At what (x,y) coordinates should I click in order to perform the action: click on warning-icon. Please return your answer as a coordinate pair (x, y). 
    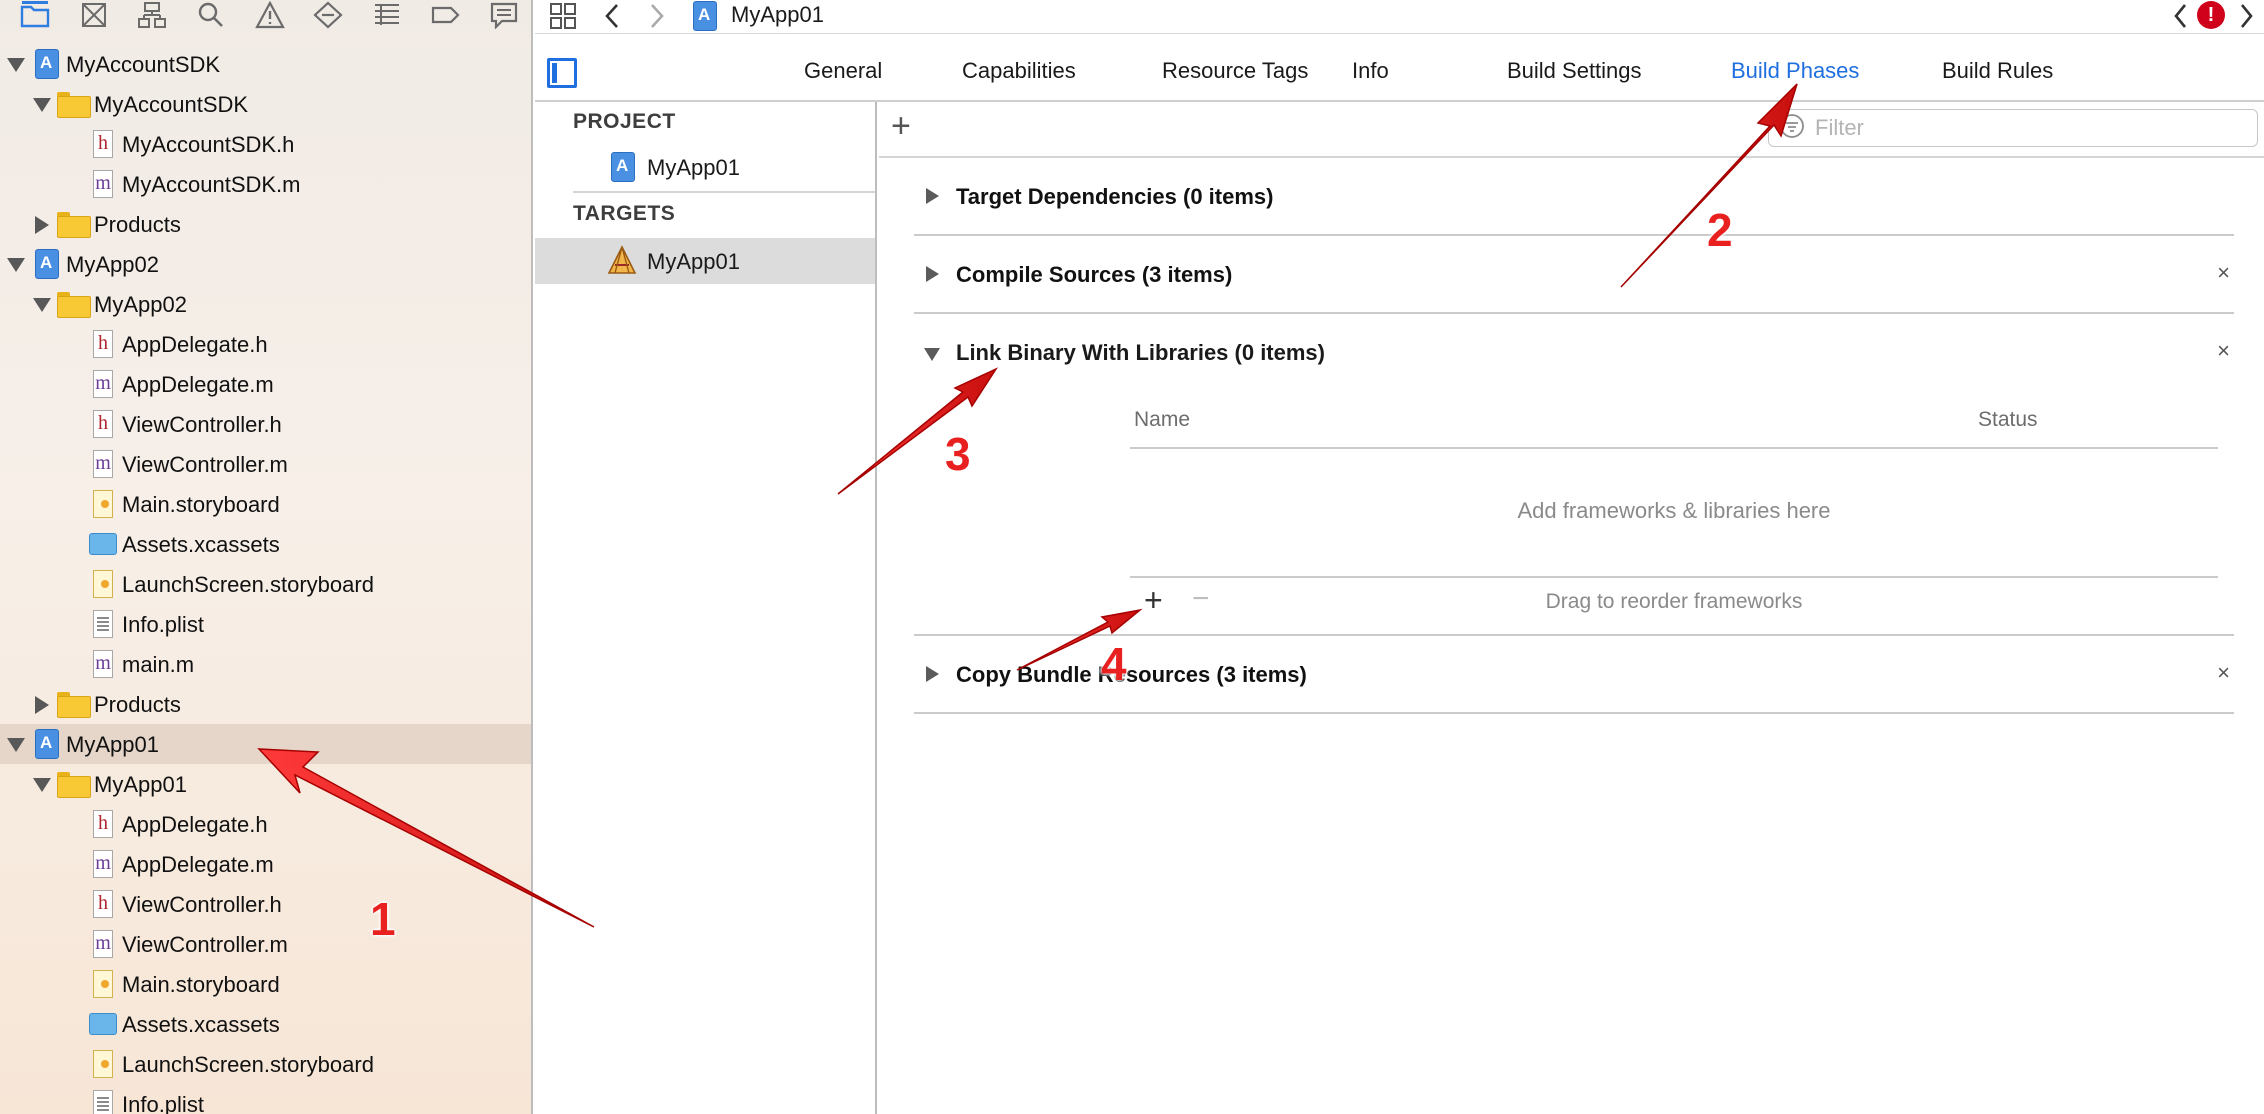
    Looking at the image, I should click on (269, 15).